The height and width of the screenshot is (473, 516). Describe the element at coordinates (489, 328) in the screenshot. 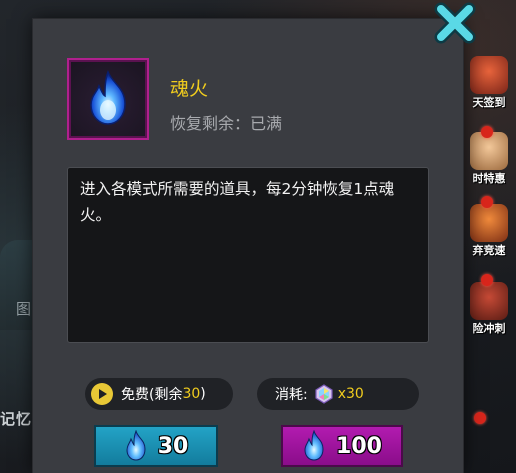

I see `side-menu-label: 险冲刺` at that location.